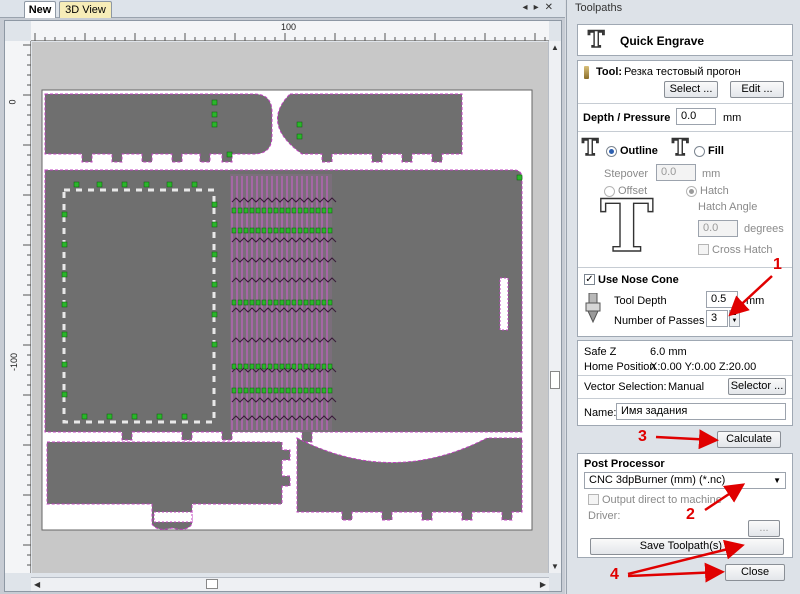  Describe the element at coordinates (290, 37) in the screenshot. I see `ruler-top-ticks` at that location.